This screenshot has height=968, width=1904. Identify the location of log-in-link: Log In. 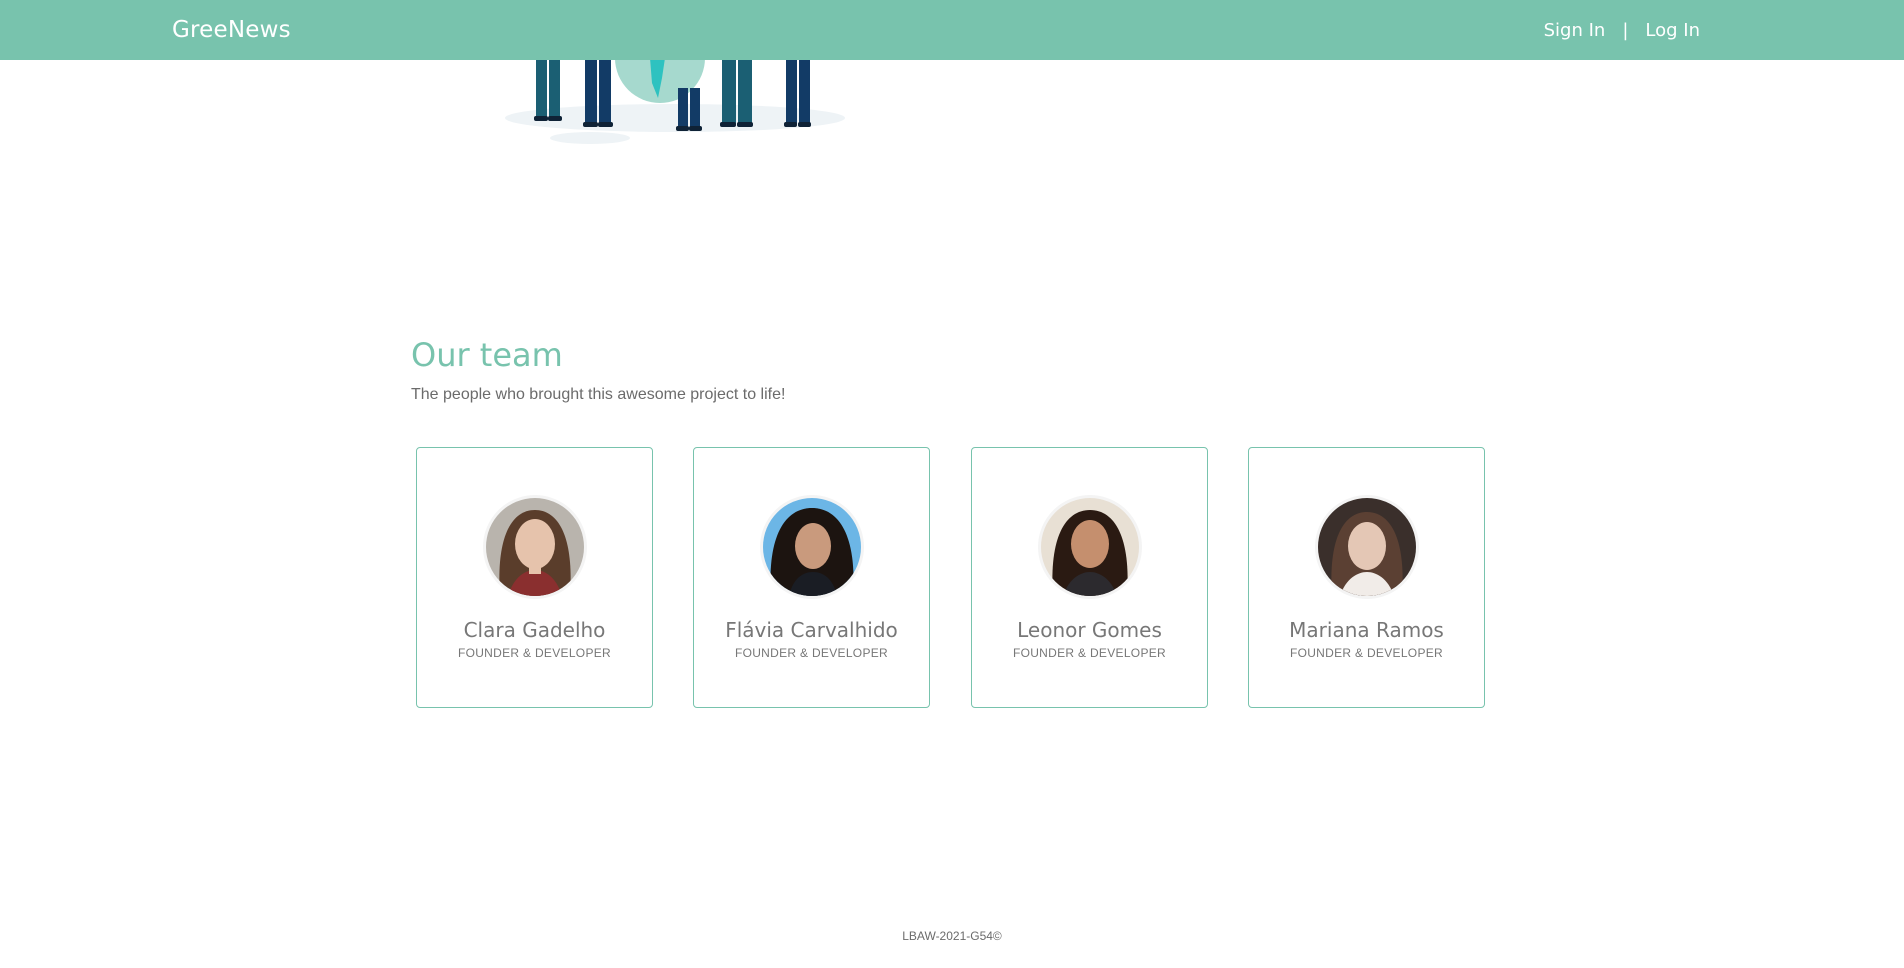
(1672, 30).